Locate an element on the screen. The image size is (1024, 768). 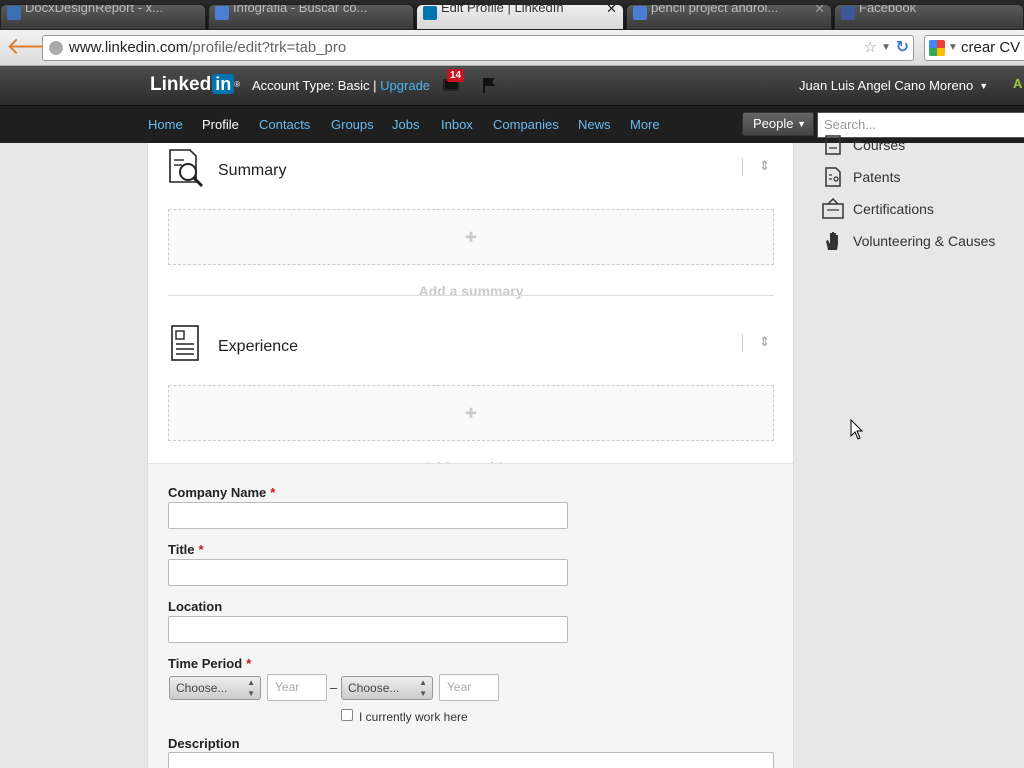
browser-search-box: ▼ crear CV en is located at coordinates (974, 48).